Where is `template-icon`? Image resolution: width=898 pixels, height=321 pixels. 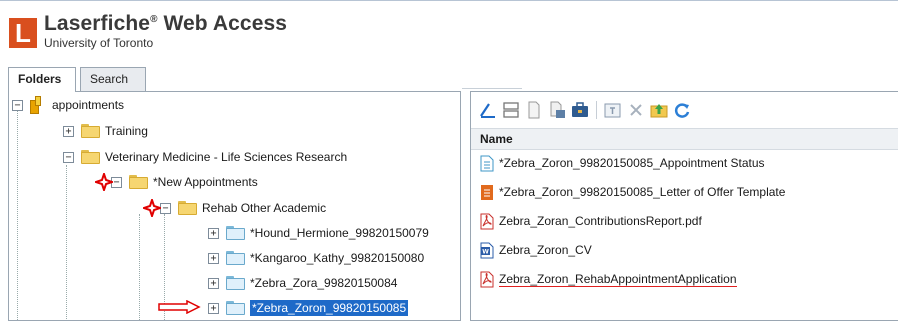
template-icon is located at coordinates (487, 192).